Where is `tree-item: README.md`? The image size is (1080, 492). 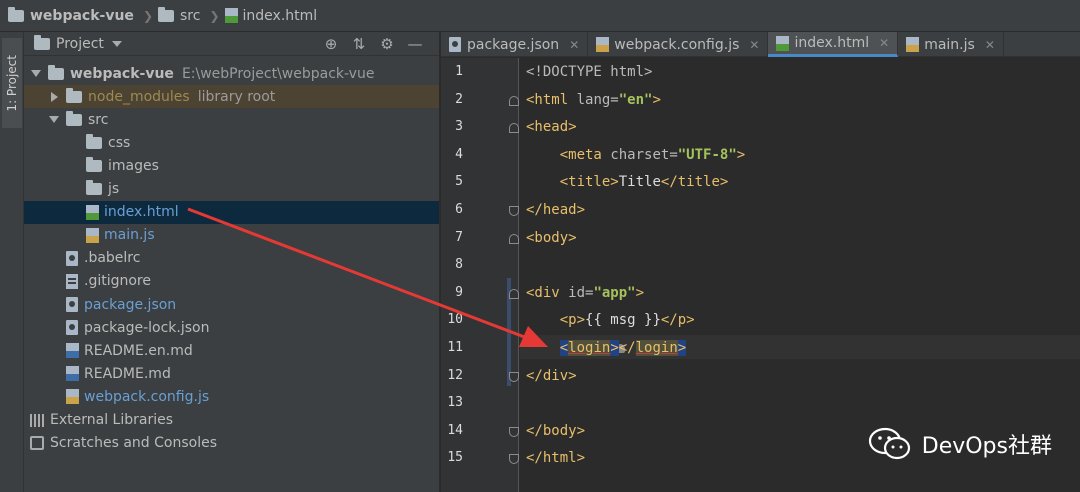
tree-item: README.md is located at coordinates (231, 373).